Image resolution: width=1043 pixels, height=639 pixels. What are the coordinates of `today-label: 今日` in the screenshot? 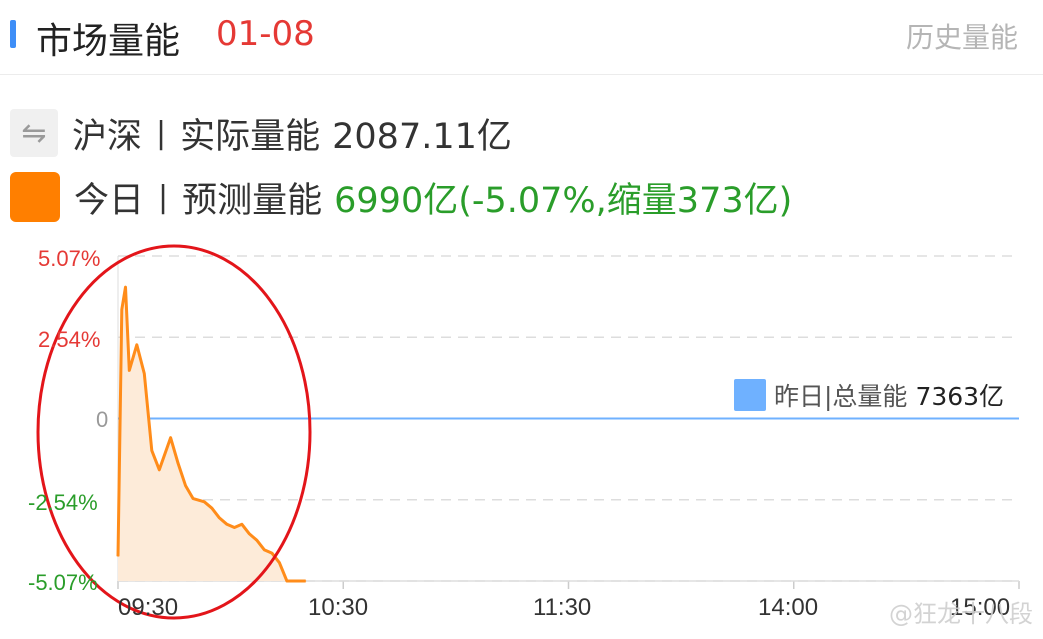 It's located at (109, 200).